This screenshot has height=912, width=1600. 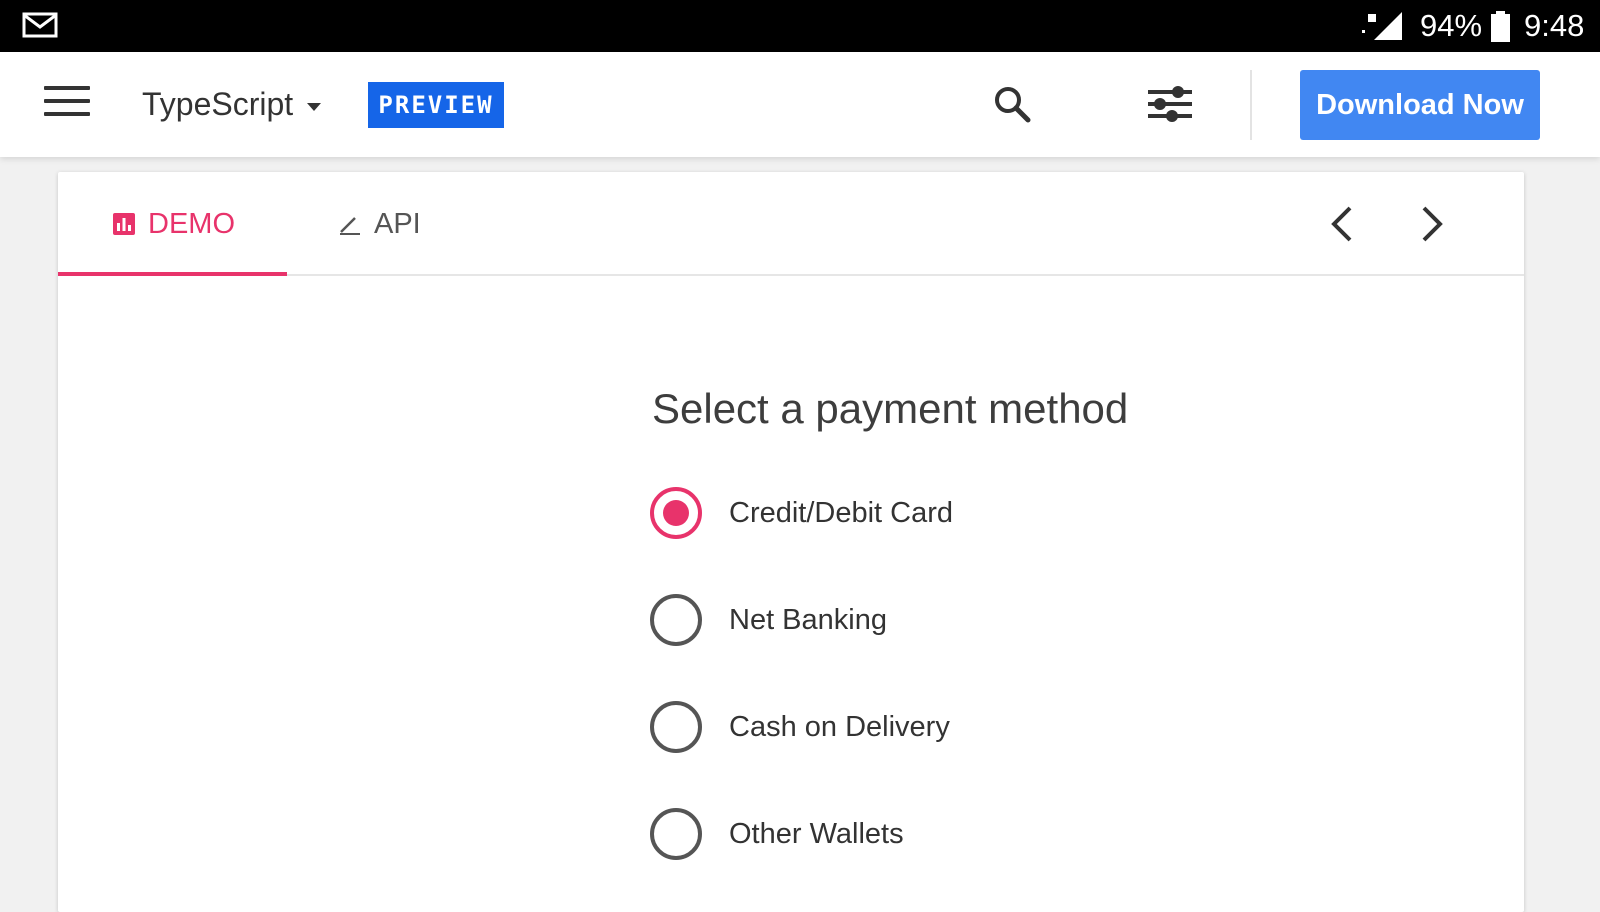 What do you see at coordinates (1500, 26) in the screenshot?
I see `battery-icon` at bounding box center [1500, 26].